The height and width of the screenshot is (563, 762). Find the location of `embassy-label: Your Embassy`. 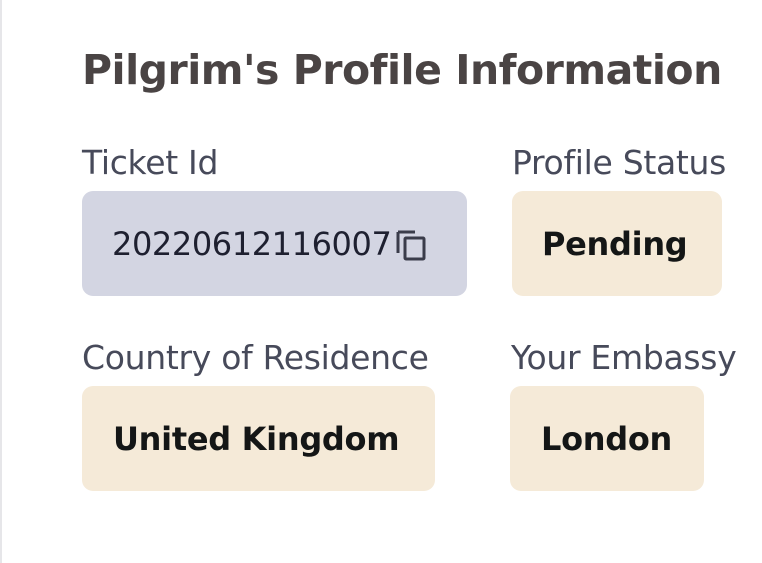

embassy-label: Your Embassy is located at coordinates (624, 357).